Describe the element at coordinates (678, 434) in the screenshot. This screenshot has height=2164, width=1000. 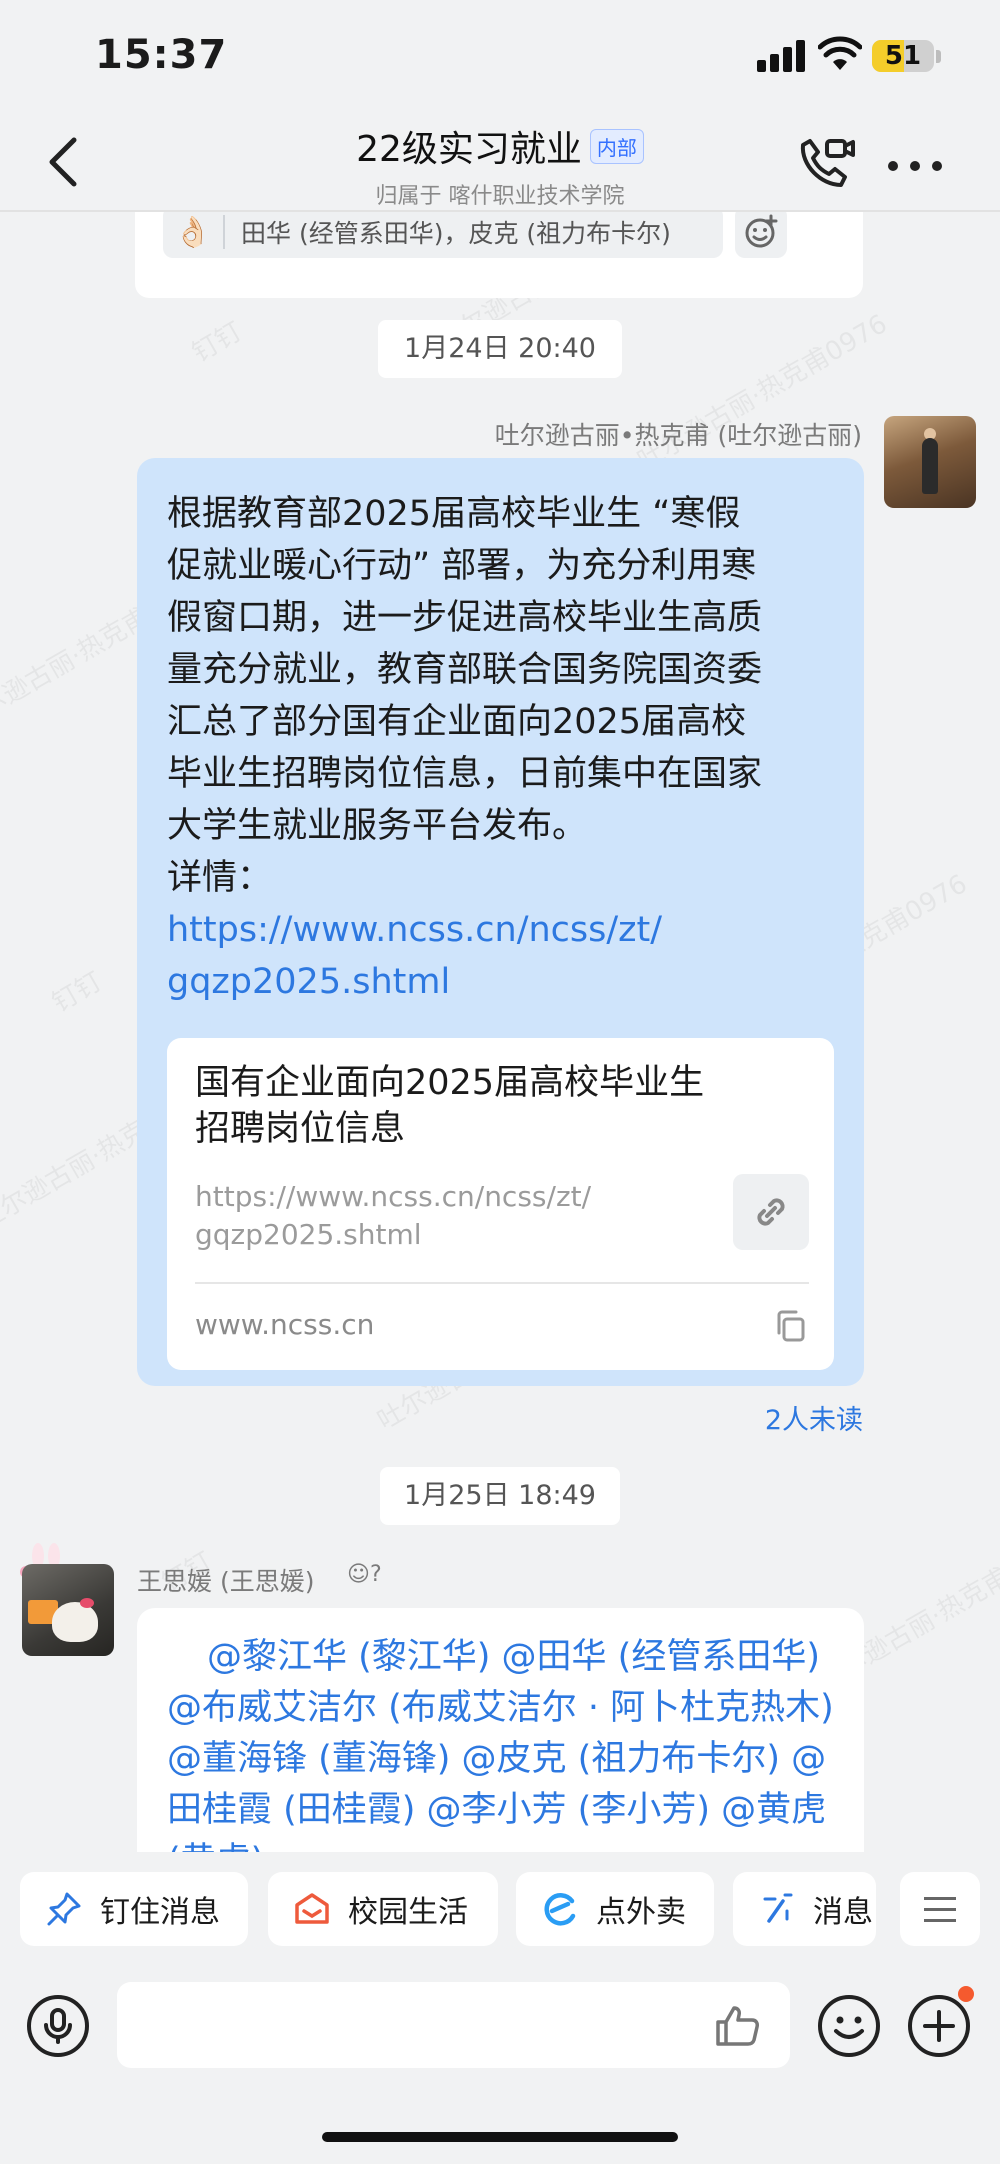
I see `sender-name: 吐尔逊古丽•热克甫 (吐尔逊古丽)` at that location.